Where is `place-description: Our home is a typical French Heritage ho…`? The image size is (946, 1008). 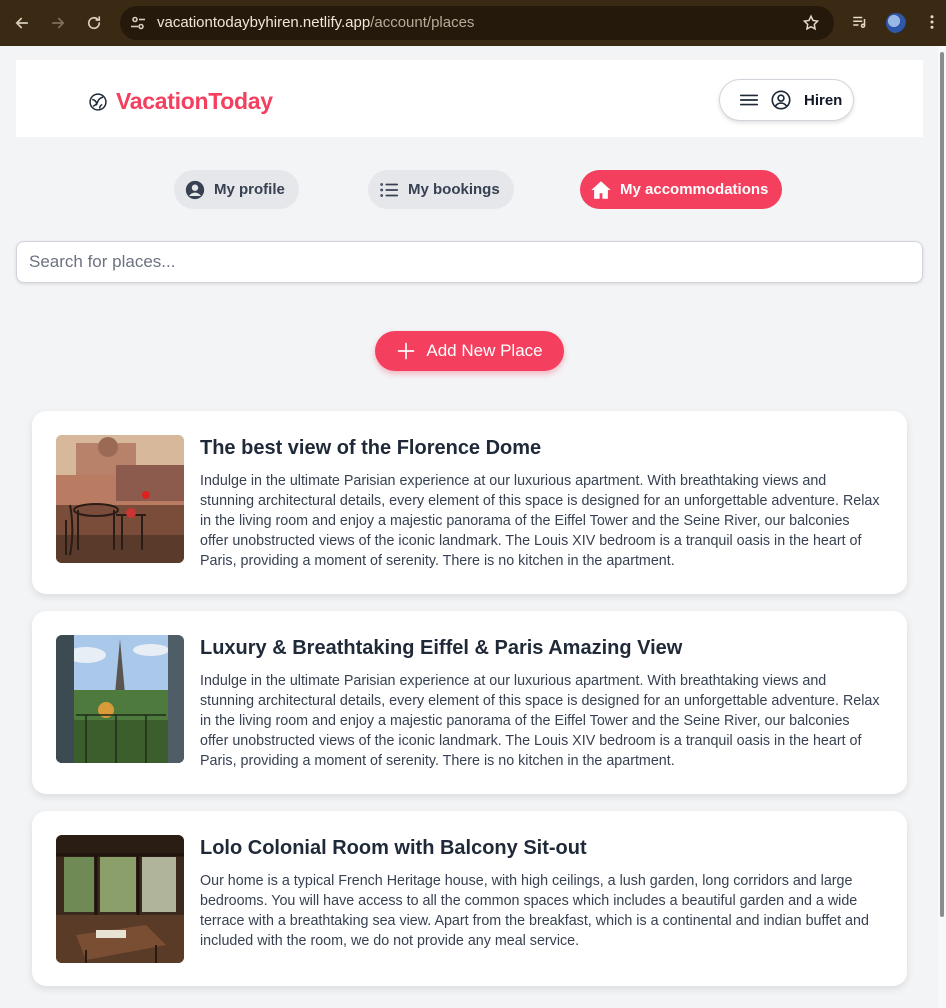 place-description: Our home is a typical French Heritage ho… is located at coordinates (534, 911).